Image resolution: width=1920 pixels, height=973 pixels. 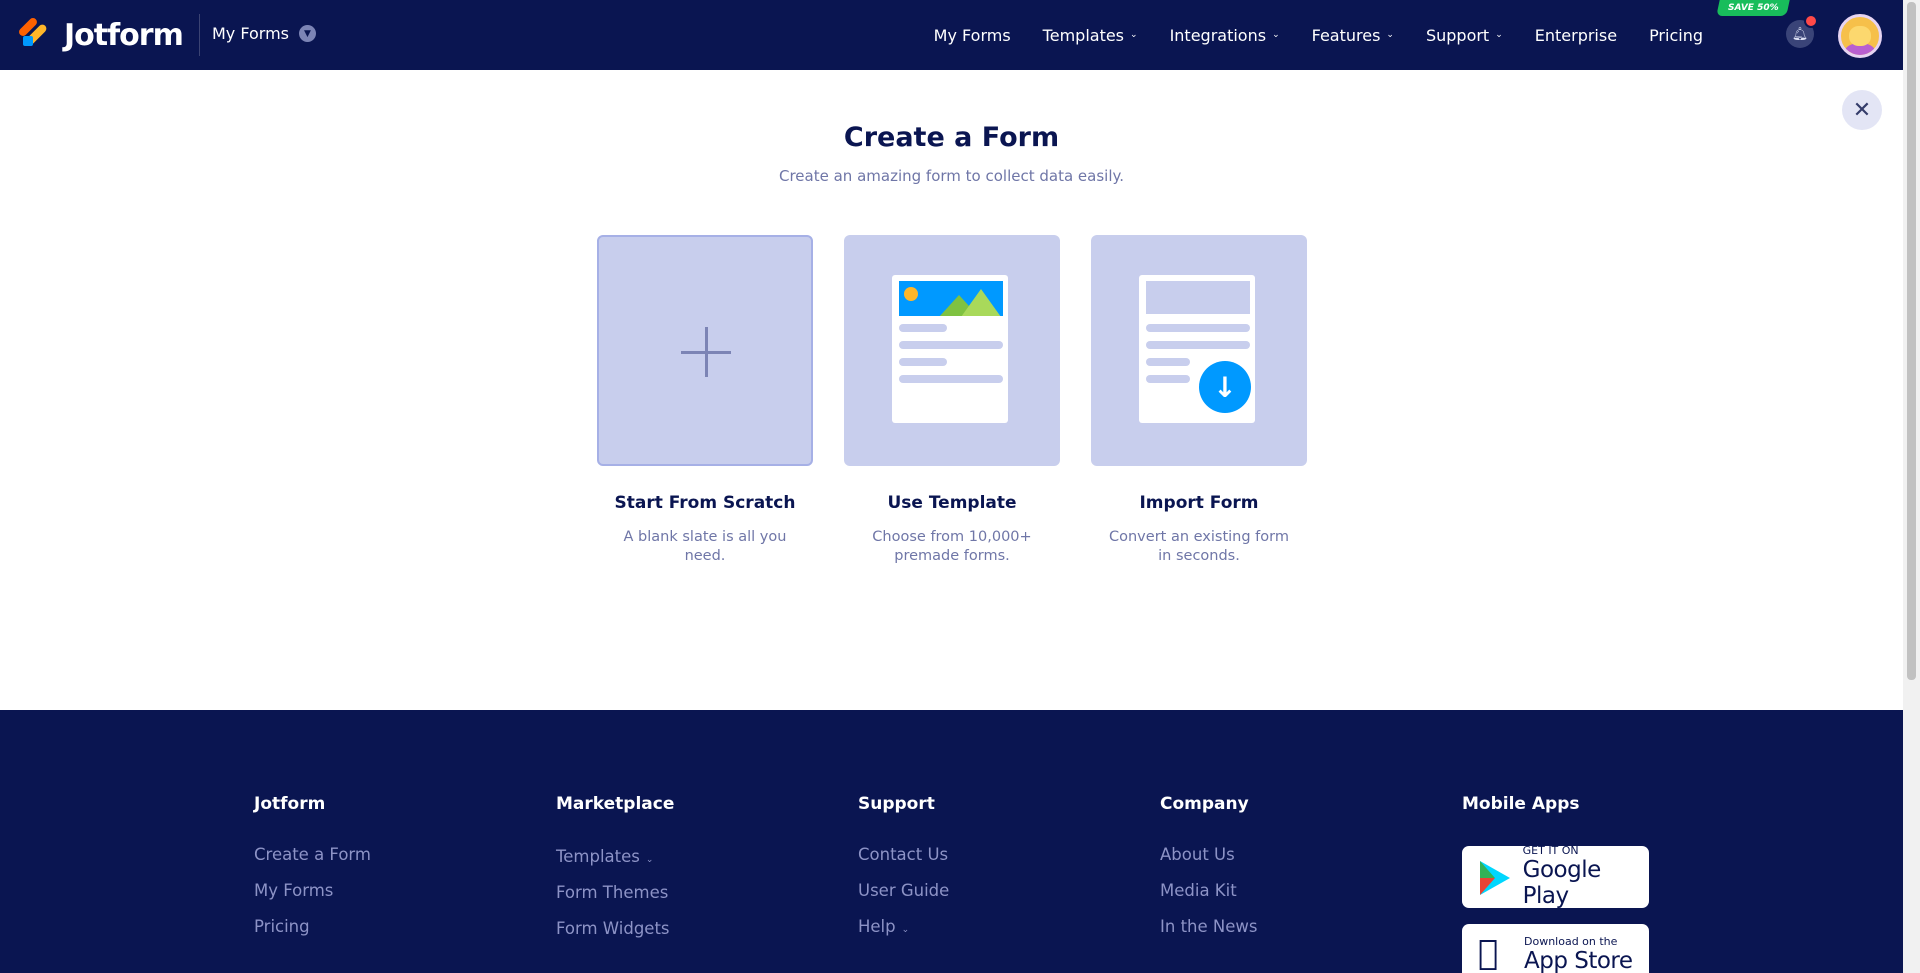 I want to click on footer-link-form-widgets: Form Widgets, so click(x=615, y=928).